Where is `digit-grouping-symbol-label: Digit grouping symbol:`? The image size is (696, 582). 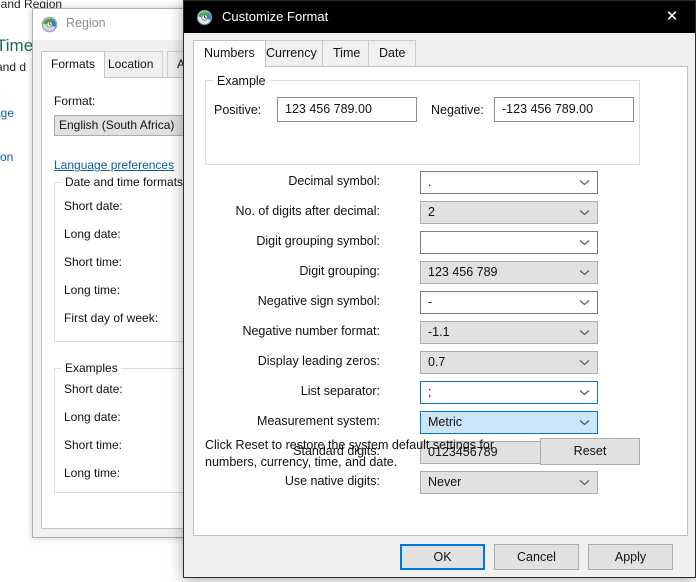
digit-grouping-symbol-label: Digit grouping symbol: is located at coordinates (318, 241).